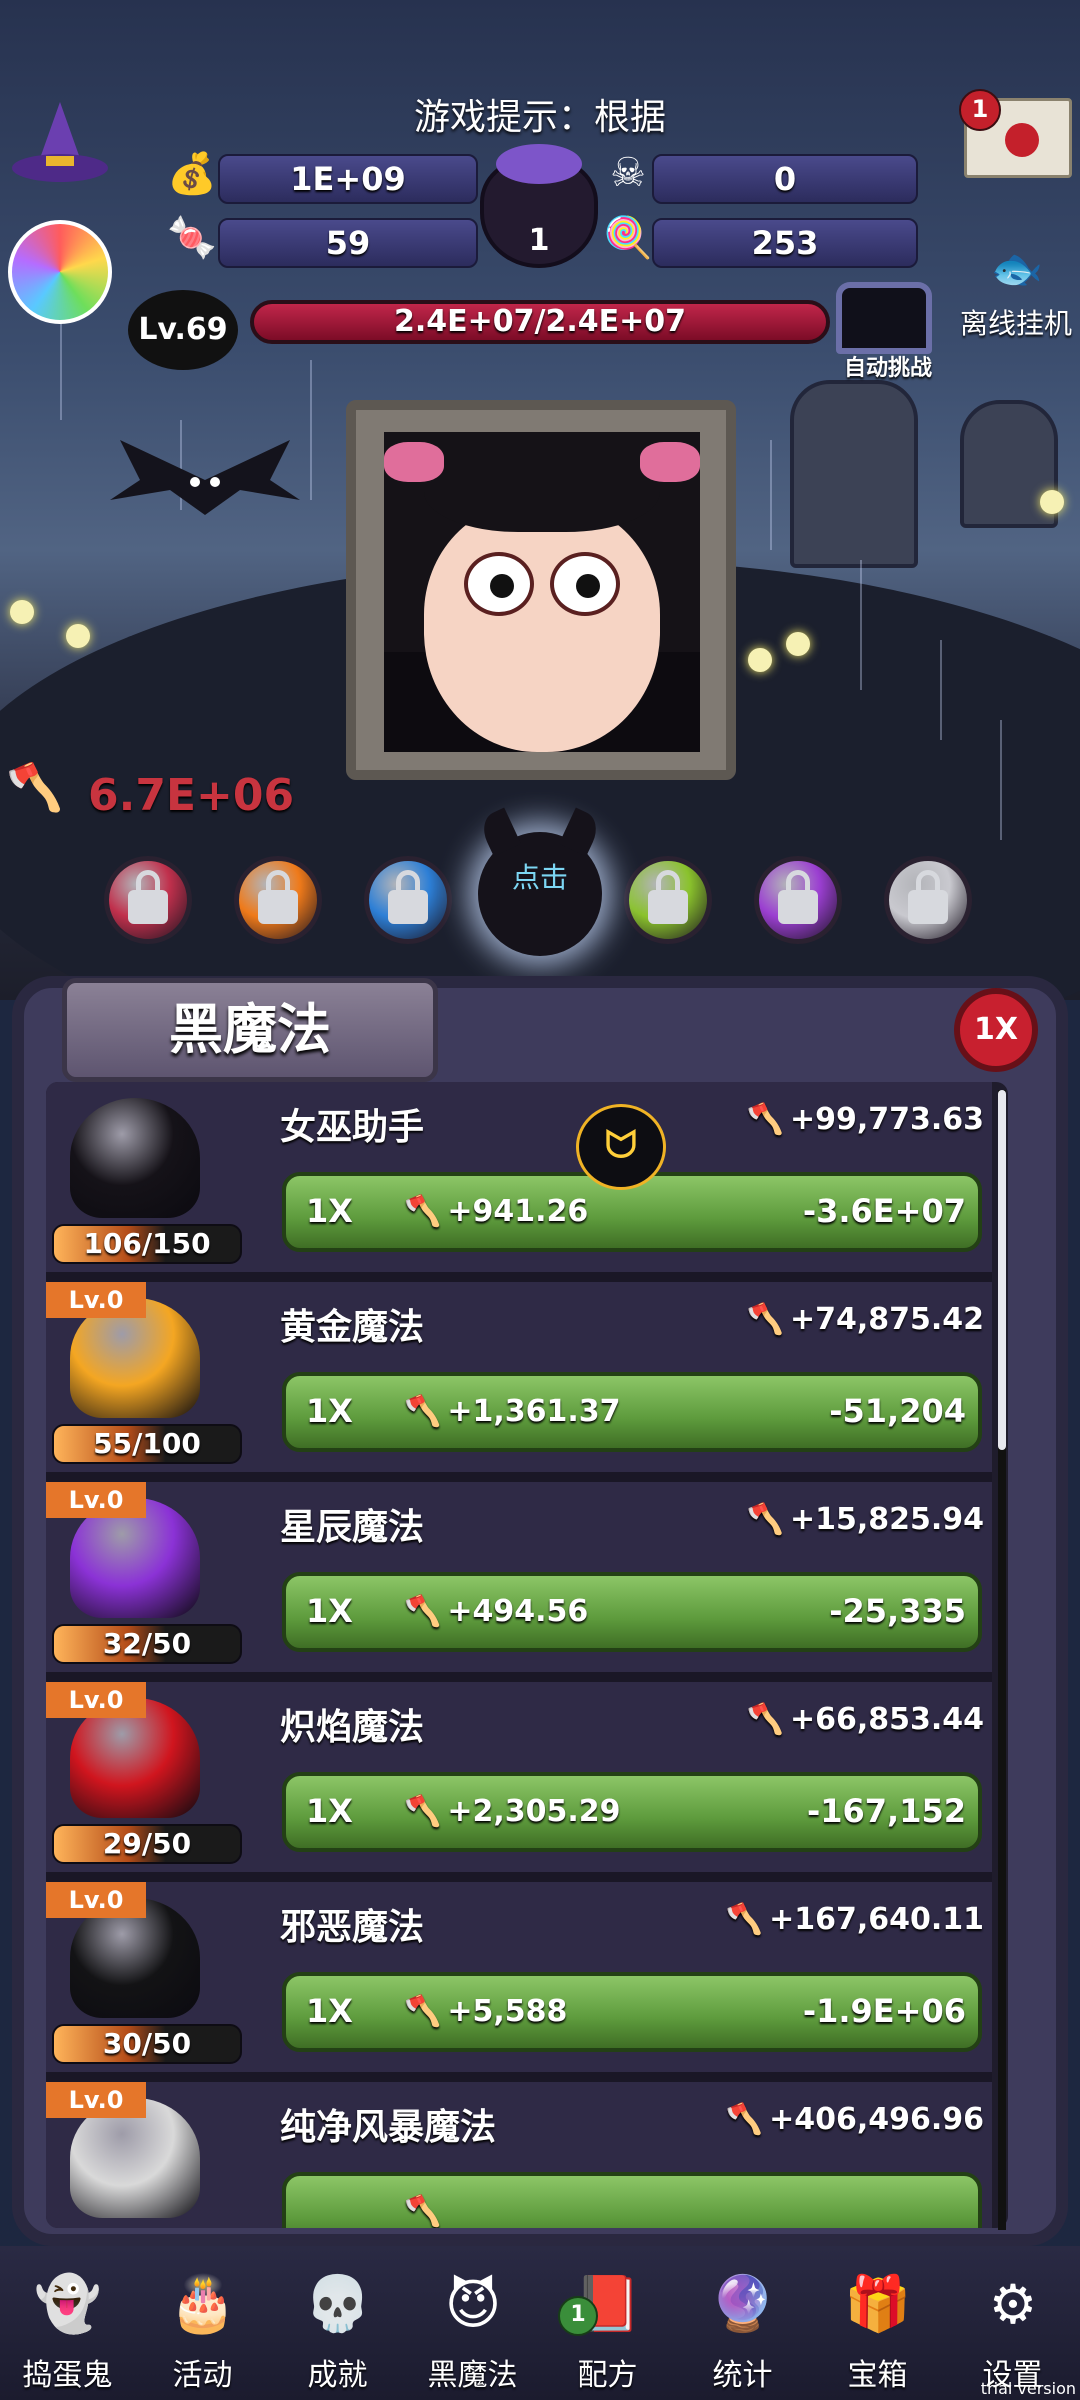  I want to click on spell-damage: 🪓 +406,496.96, so click(855, 2119).